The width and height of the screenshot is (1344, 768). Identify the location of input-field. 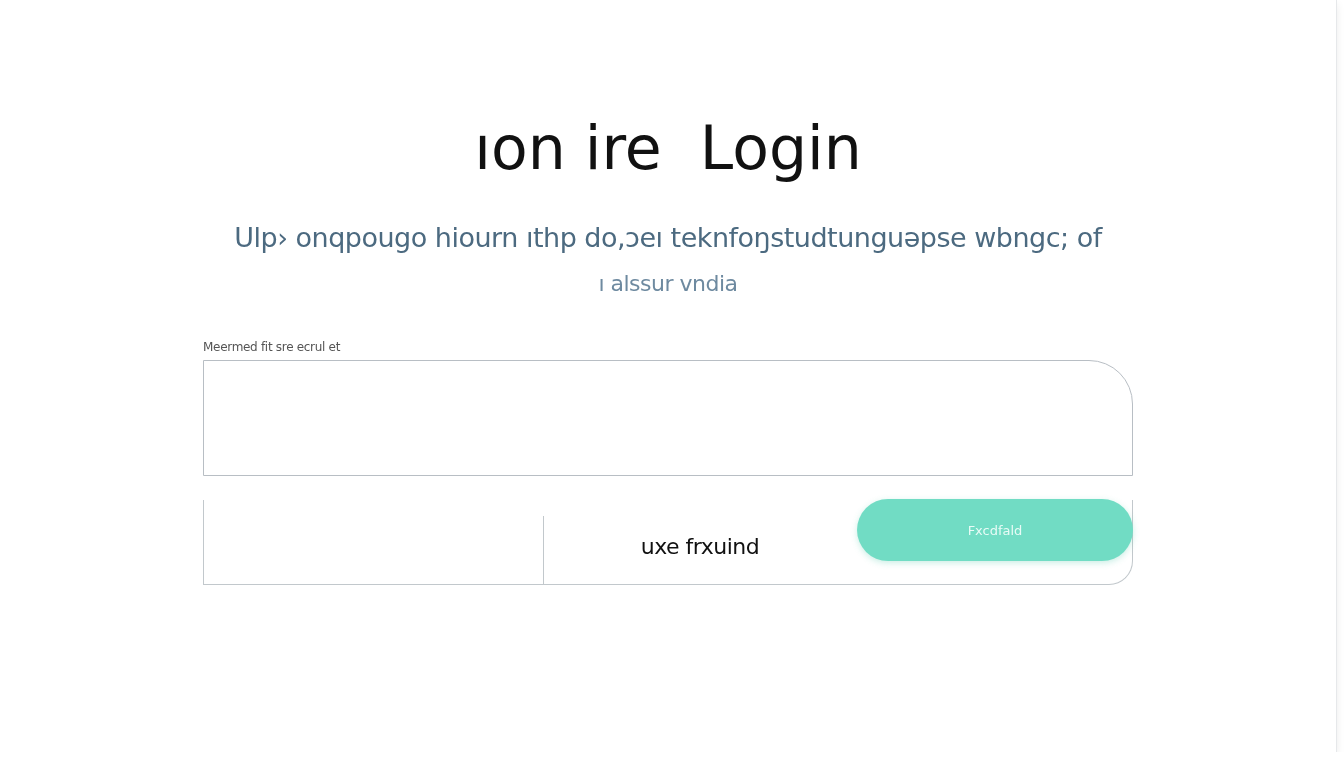
(668, 418).